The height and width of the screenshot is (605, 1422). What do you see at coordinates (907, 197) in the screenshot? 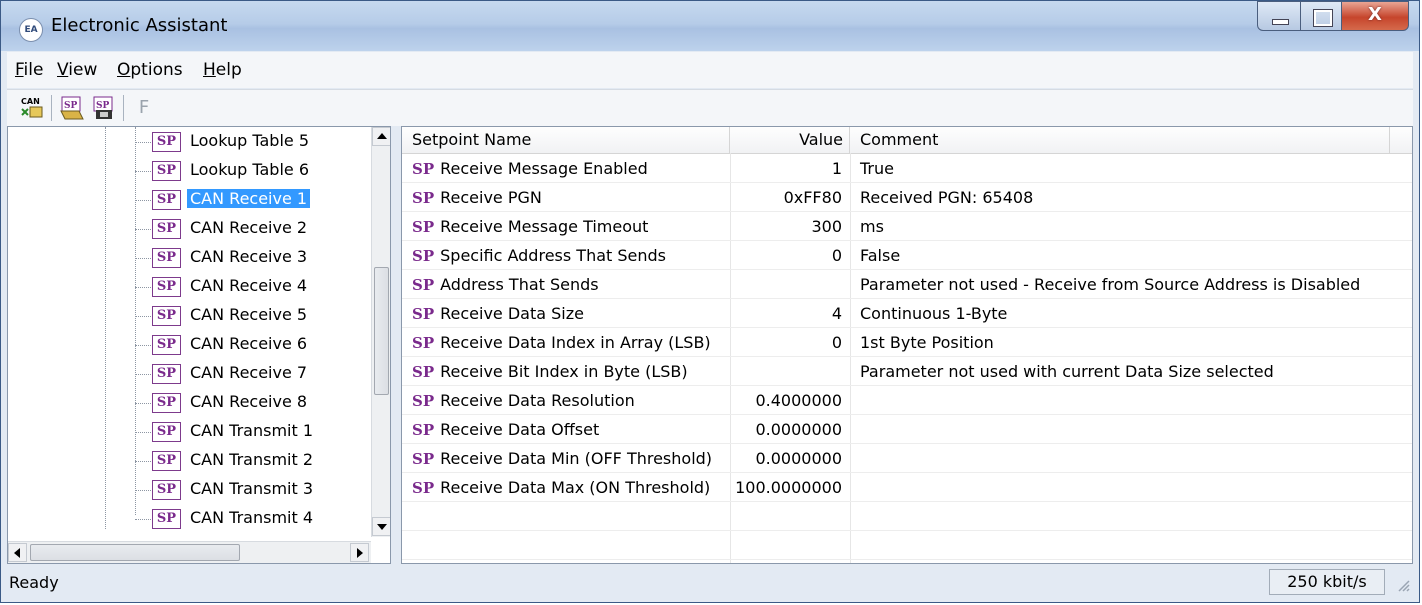
I see `grid-row: SP Receive PGN 0xFF80 Received PGN: 65408` at bounding box center [907, 197].